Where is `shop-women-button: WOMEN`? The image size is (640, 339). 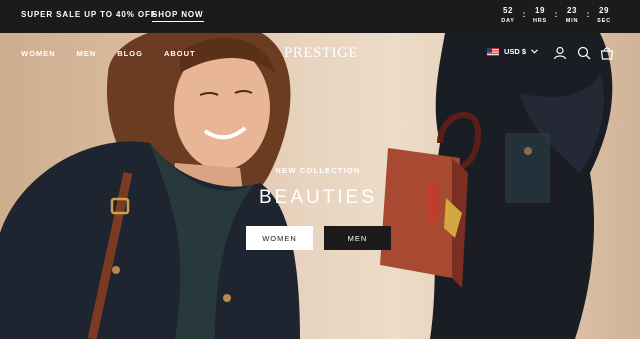
shop-women-button: WOMEN is located at coordinates (279, 238).